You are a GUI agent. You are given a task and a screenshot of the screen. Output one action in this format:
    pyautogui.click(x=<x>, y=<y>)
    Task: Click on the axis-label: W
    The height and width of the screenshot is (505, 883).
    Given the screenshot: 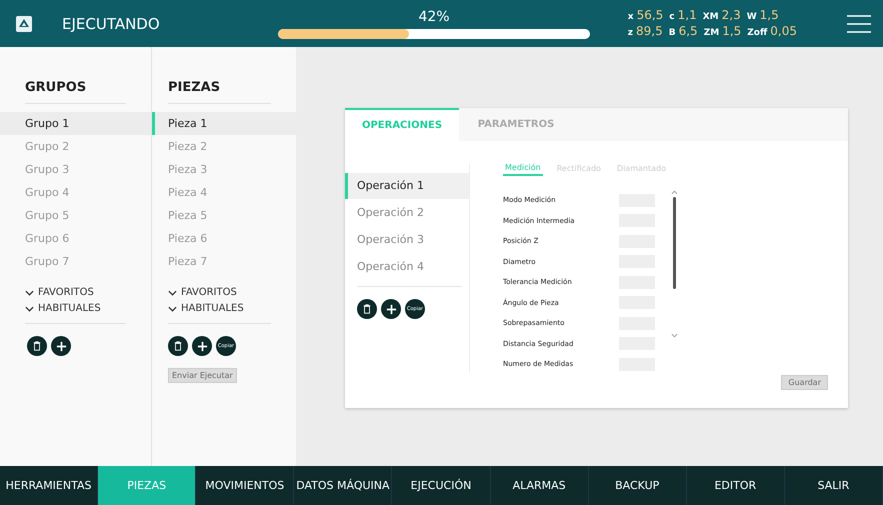 What is the action you would take?
    pyautogui.click(x=751, y=17)
    